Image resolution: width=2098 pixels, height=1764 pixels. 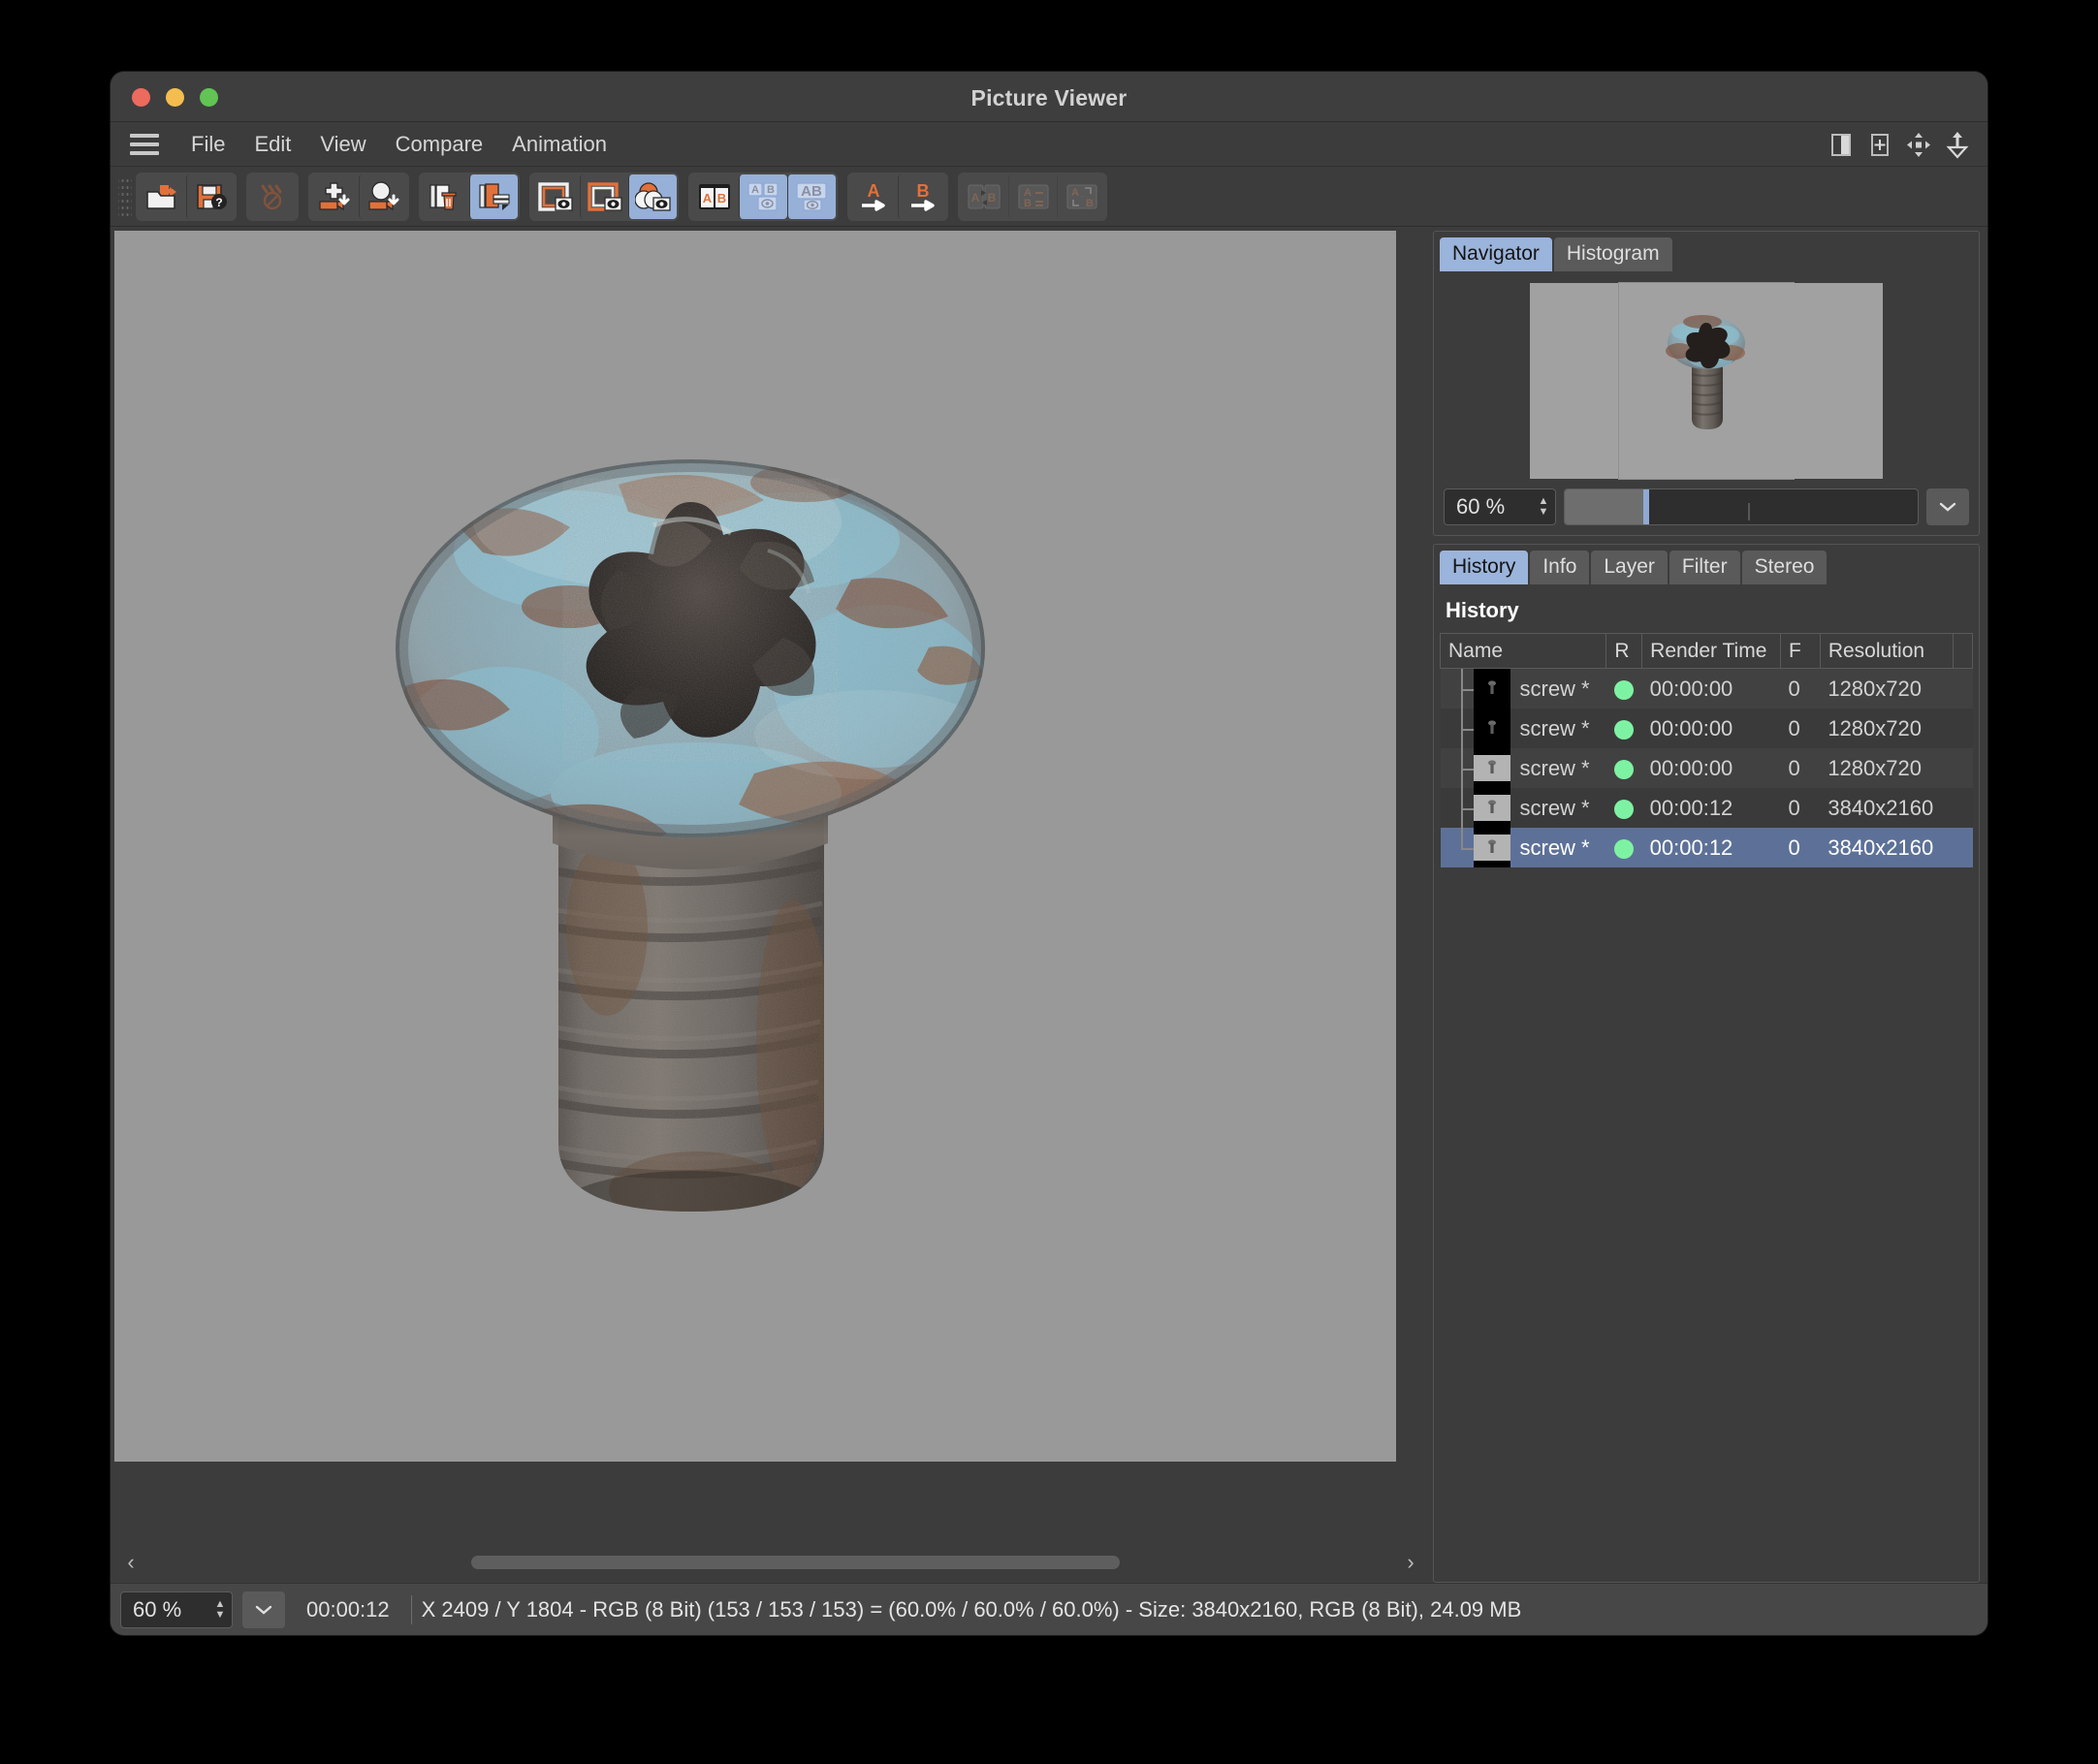 I want to click on status-zoom-spinner: 60 % ▲ ▼, so click(x=176, y=1610).